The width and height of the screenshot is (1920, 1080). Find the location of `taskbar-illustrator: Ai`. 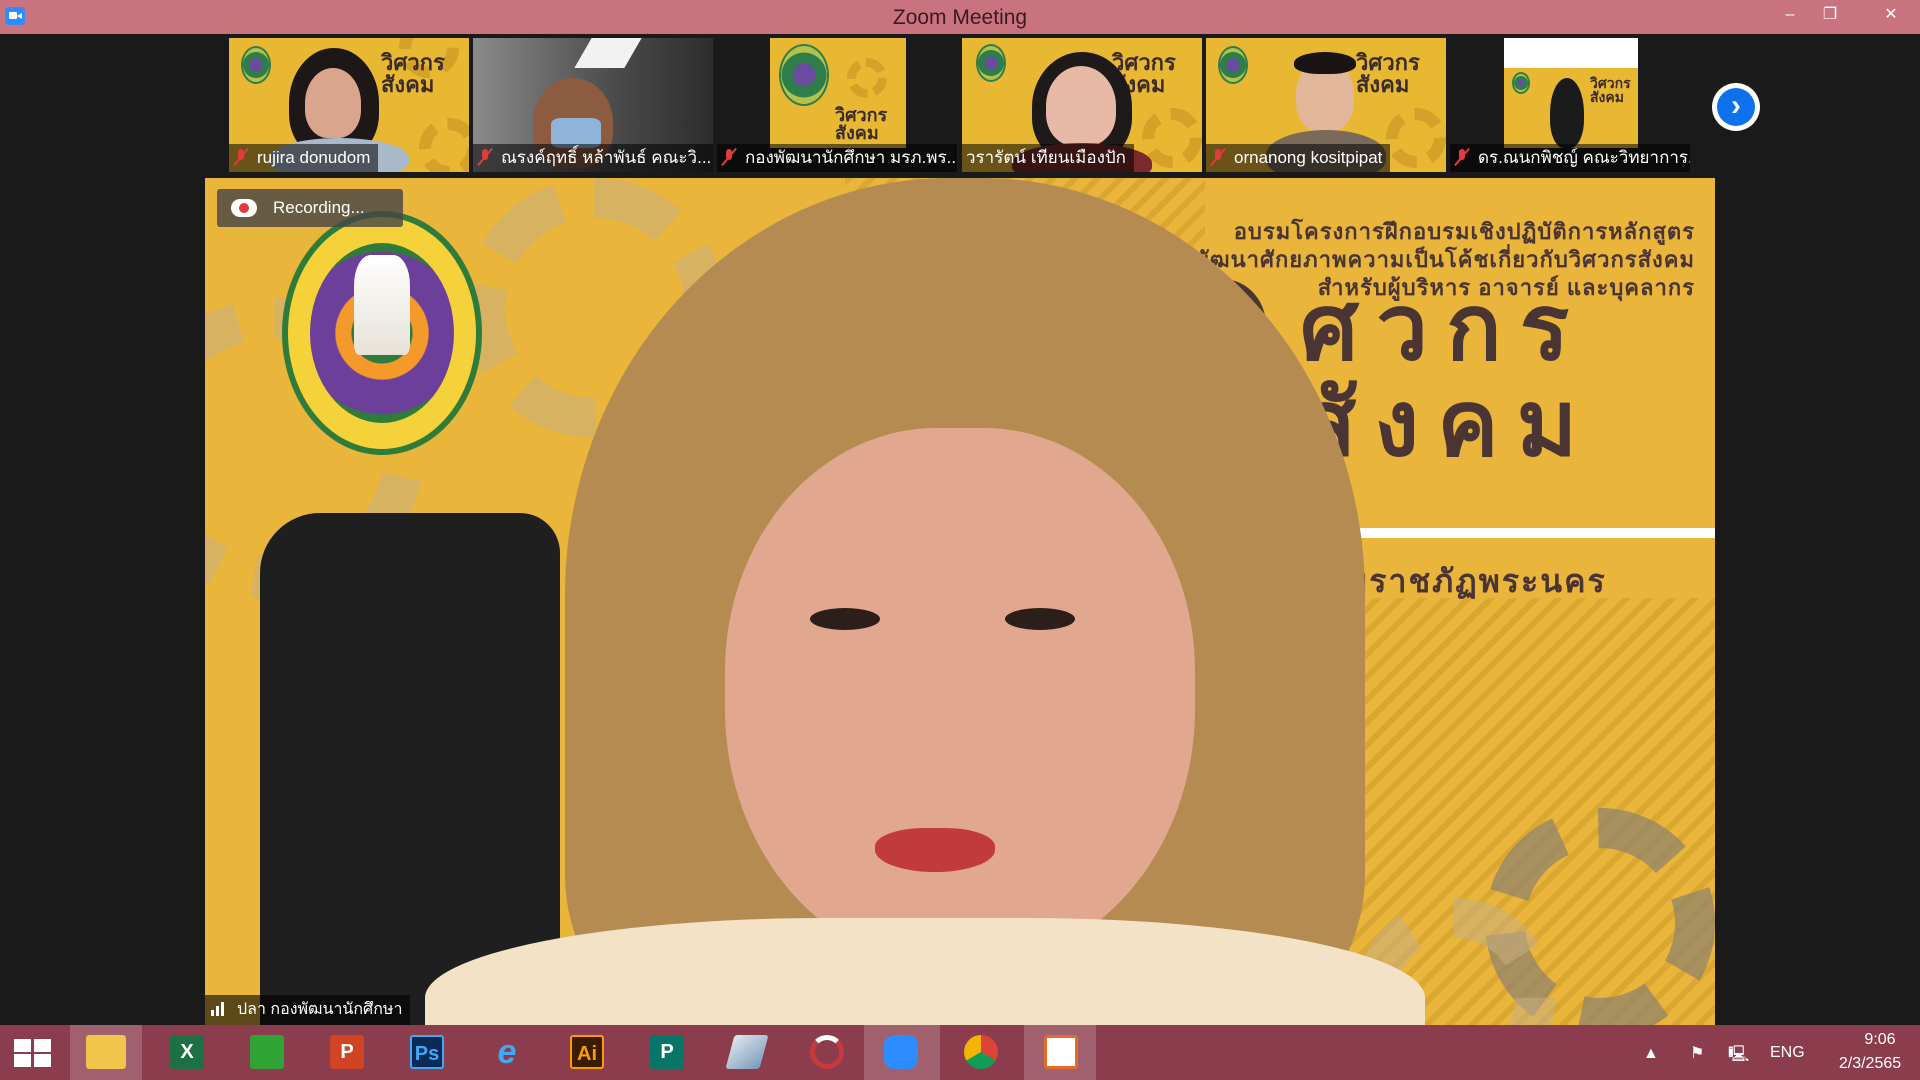

taskbar-illustrator: Ai is located at coordinates (586, 1052).